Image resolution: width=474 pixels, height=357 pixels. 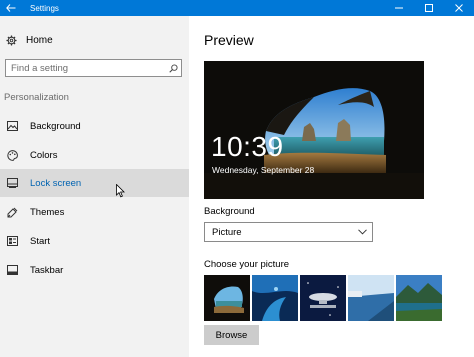 I want to click on choose-picture-label: Choose your picture, so click(x=247, y=264).